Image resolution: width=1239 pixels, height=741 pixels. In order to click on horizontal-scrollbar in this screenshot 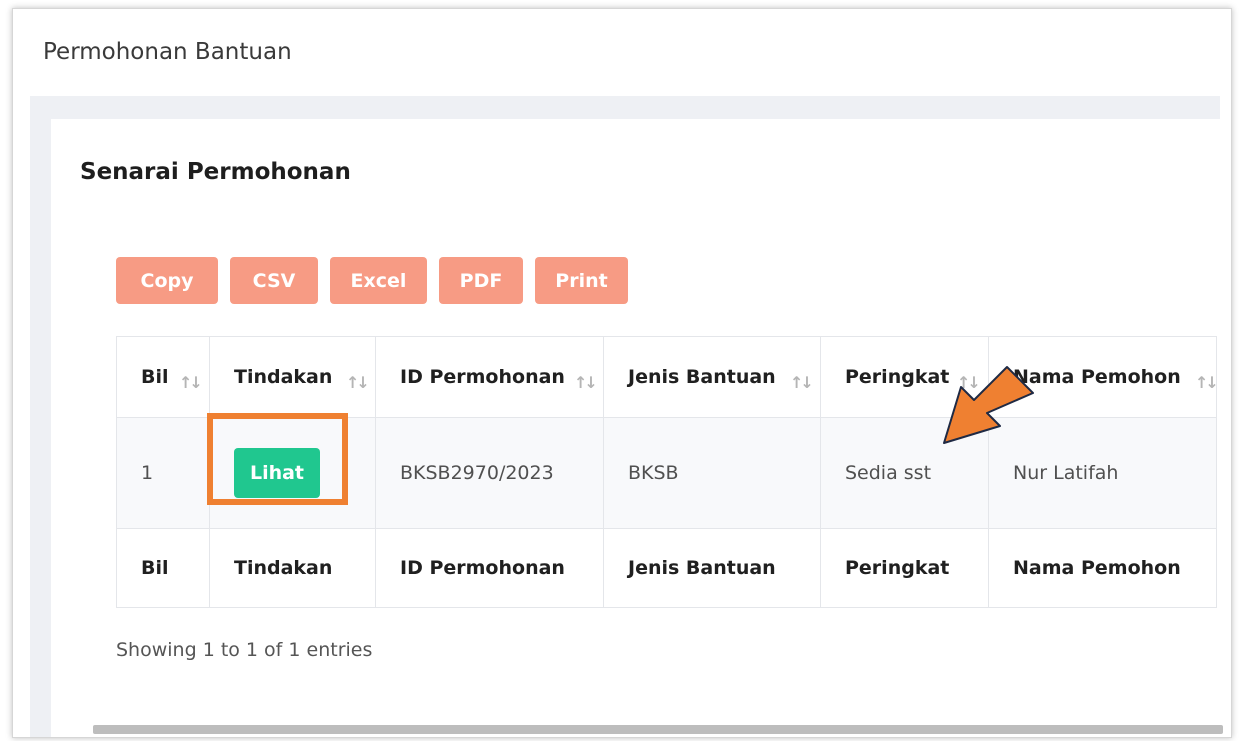, I will do `click(658, 729)`.